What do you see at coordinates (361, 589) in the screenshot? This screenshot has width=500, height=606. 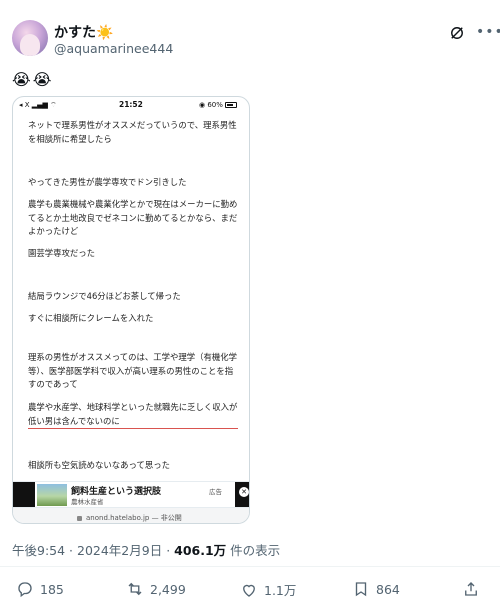 I see `bookmark-icon` at bounding box center [361, 589].